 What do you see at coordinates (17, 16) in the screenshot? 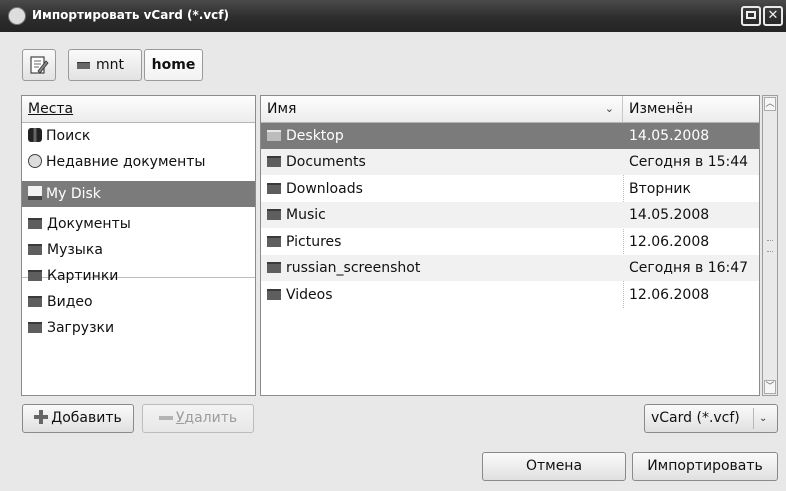
I see `app-icon` at bounding box center [17, 16].